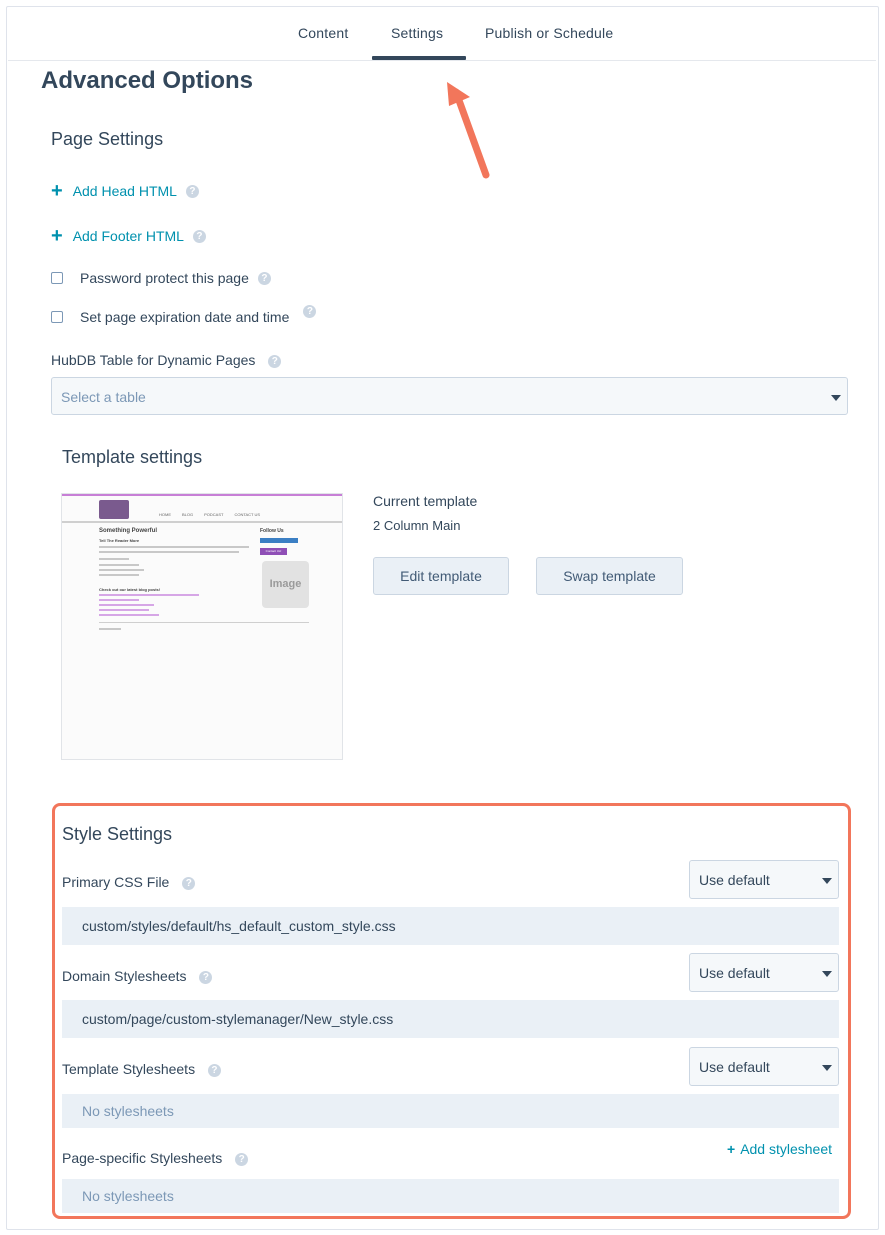  What do you see at coordinates (57, 317) in the screenshot?
I see `expiration-checkbox` at bounding box center [57, 317].